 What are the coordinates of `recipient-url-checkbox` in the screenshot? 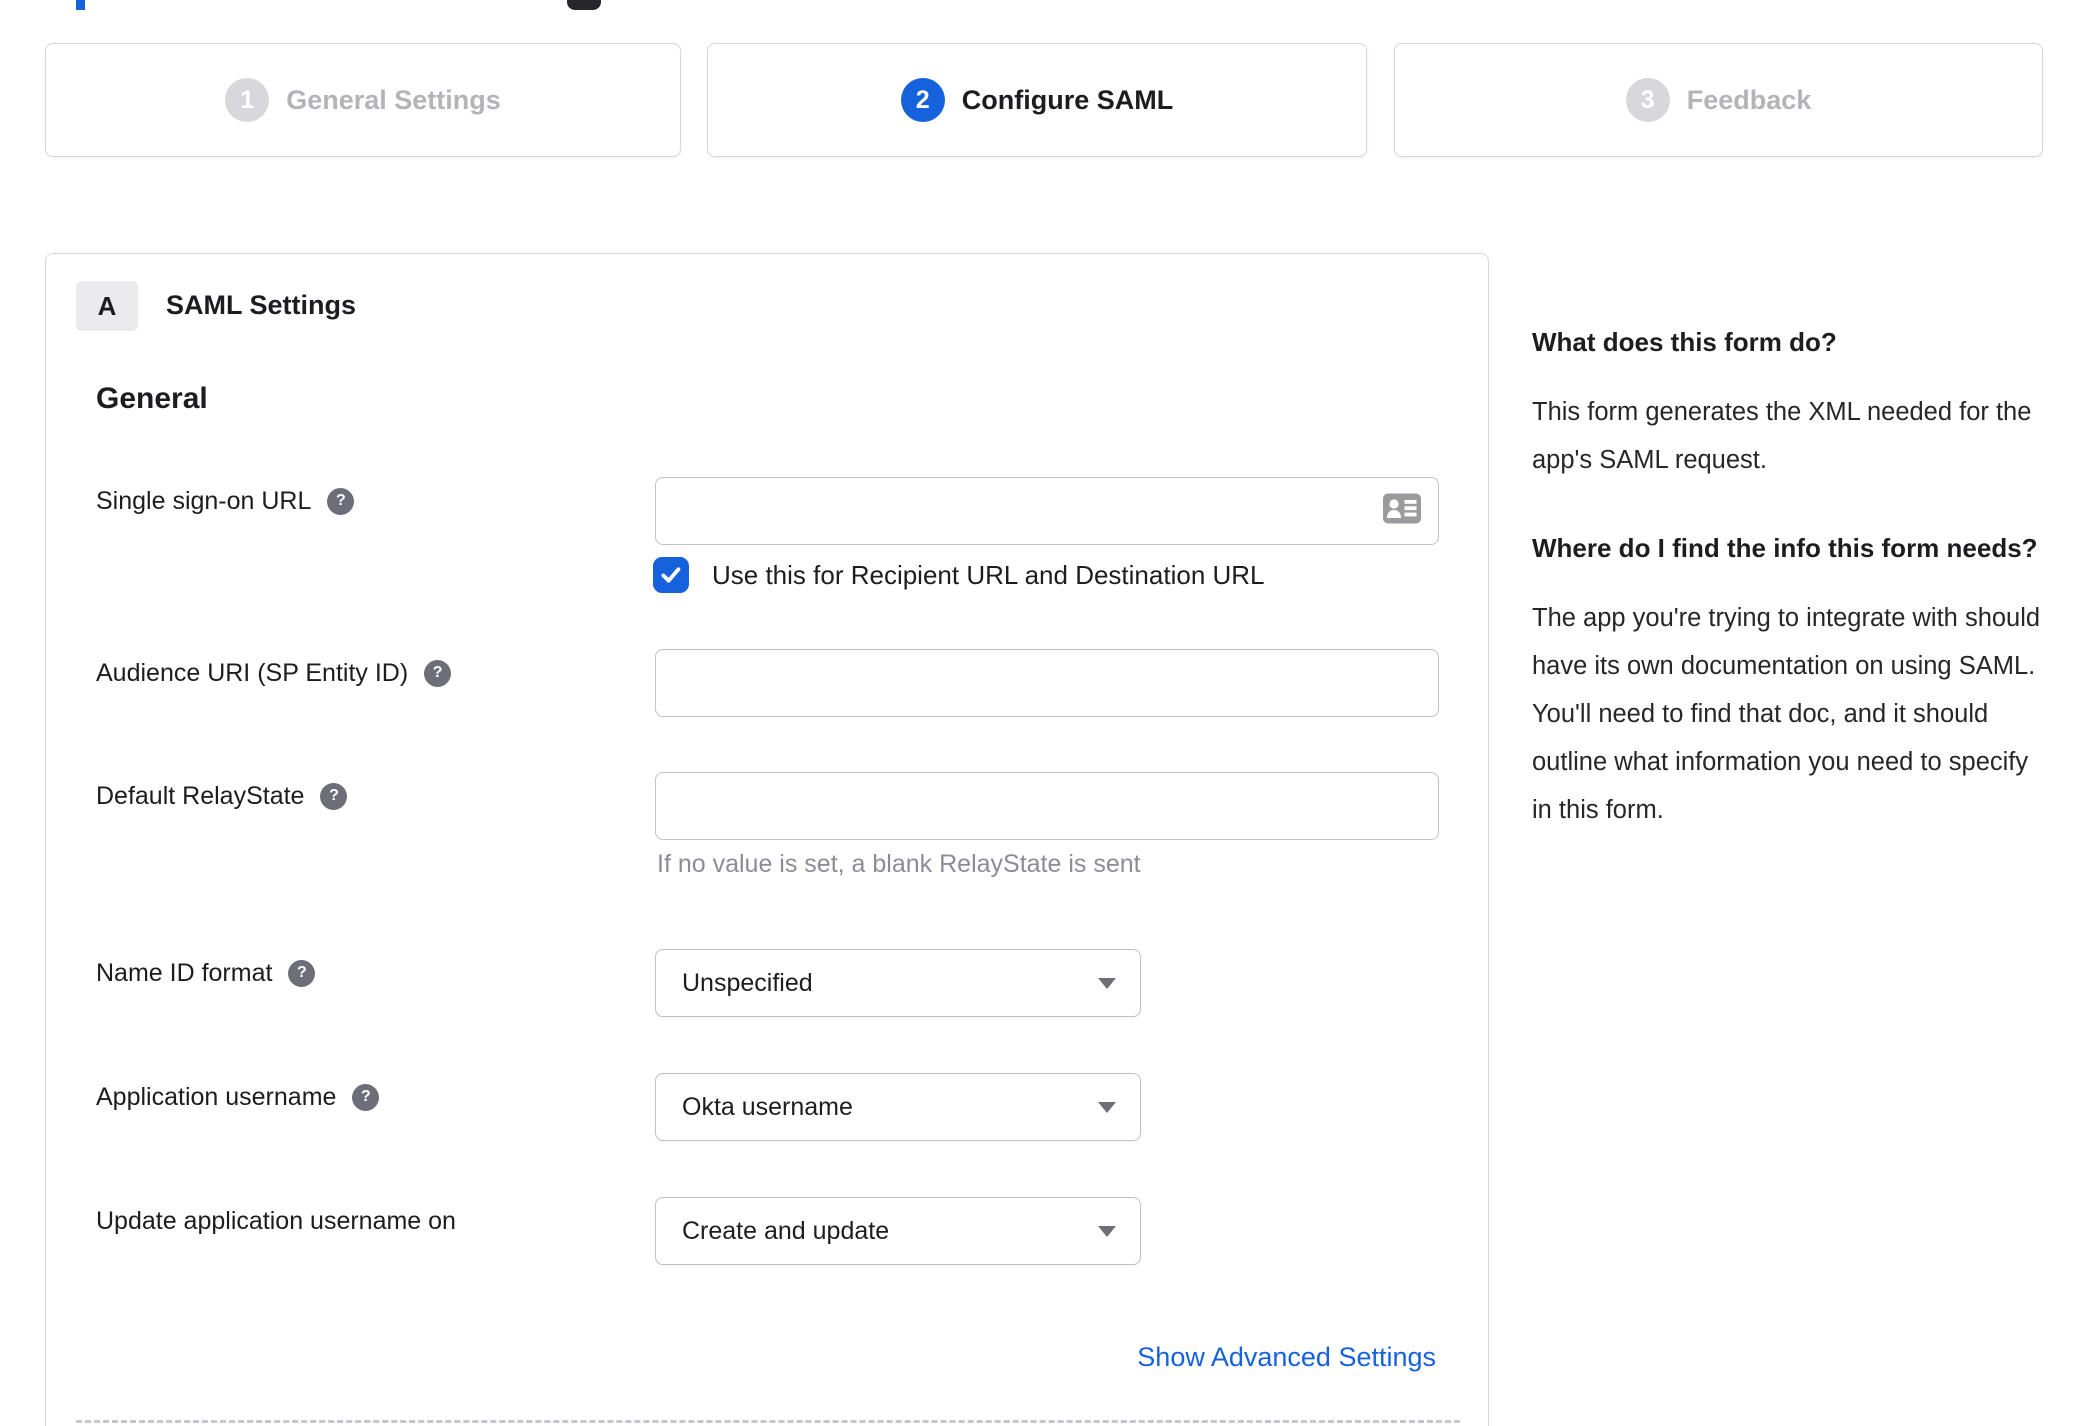 It's located at (671, 575).